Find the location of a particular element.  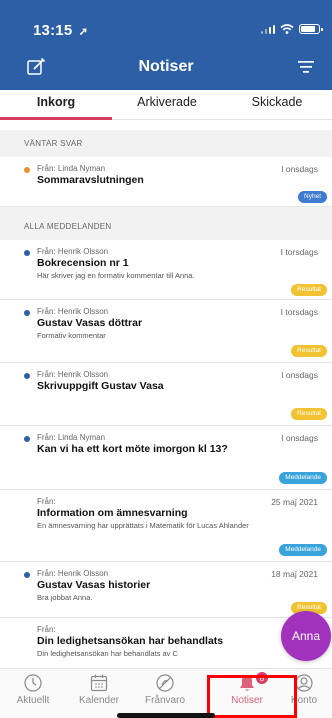

wifi-icon is located at coordinates (287, 29).